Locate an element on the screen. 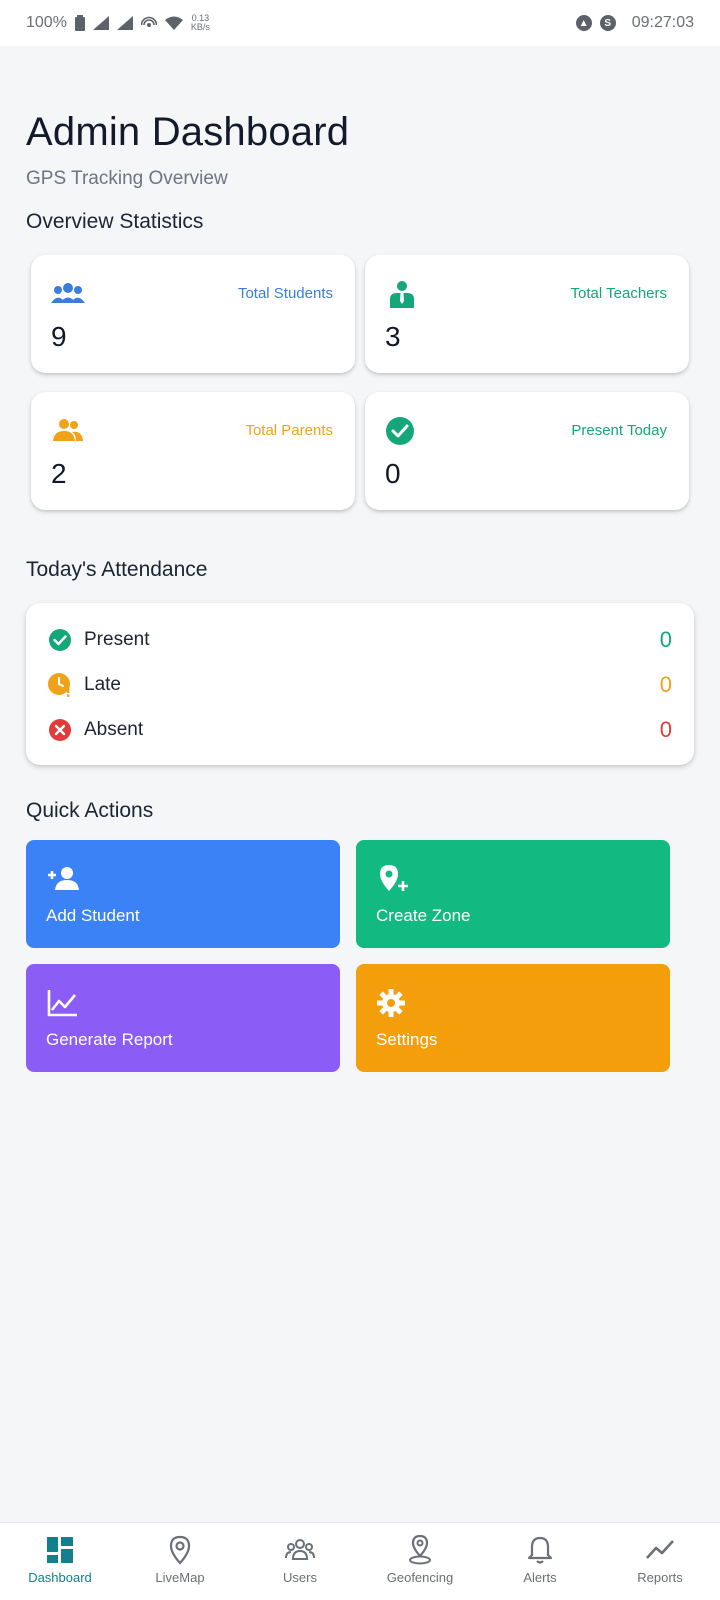  notification-a-icon: ▲ is located at coordinates (583, 23).